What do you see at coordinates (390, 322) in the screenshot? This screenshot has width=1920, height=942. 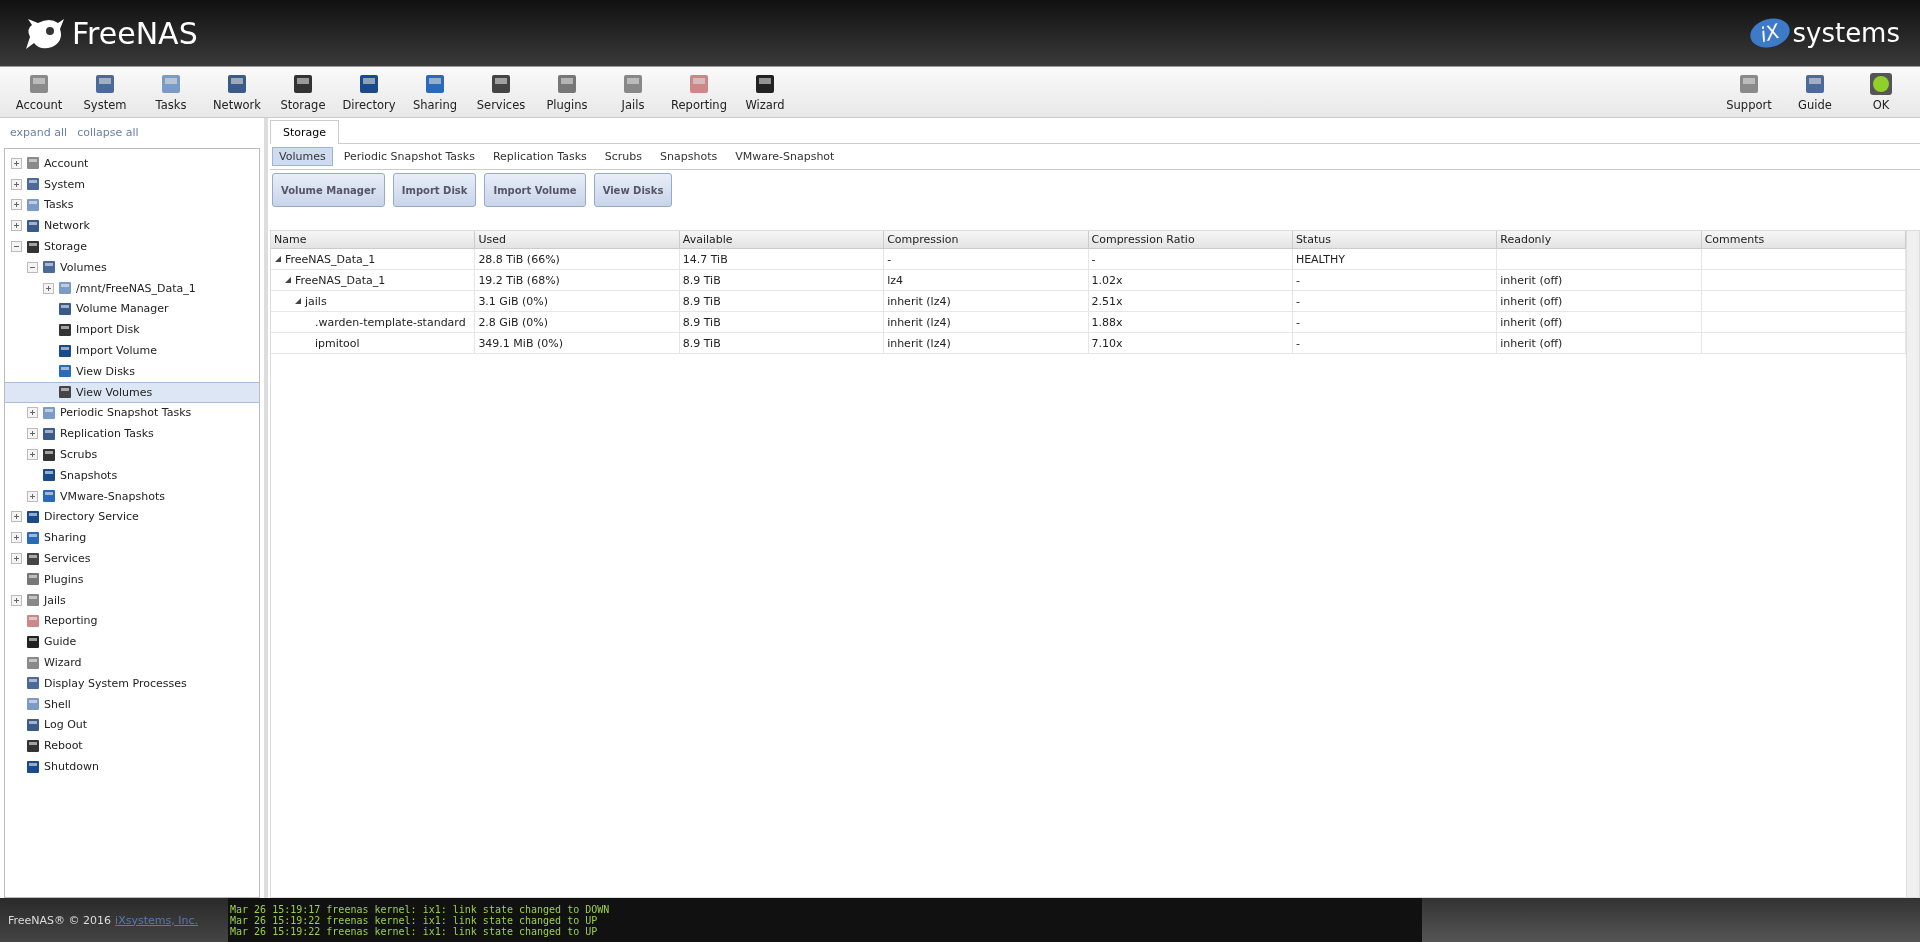 I see `table-cell: .warden-template-standard` at bounding box center [390, 322].